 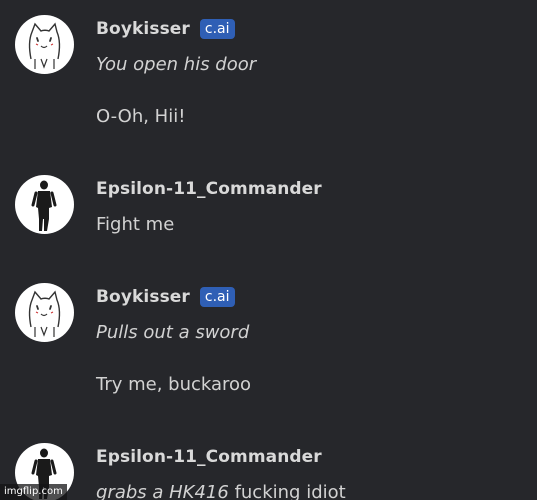 What do you see at coordinates (162, 491) in the screenshot?
I see `message-action-text: grabs a HK416` at bounding box center [162, 491].